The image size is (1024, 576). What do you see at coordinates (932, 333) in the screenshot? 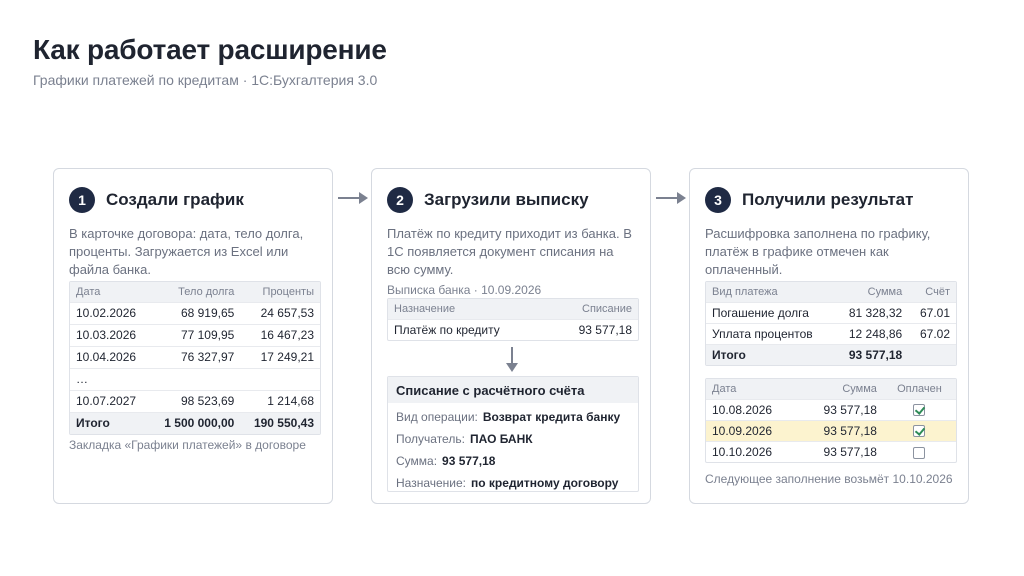
I see `cell-account: 67.02` at bounding box center [932, 333].